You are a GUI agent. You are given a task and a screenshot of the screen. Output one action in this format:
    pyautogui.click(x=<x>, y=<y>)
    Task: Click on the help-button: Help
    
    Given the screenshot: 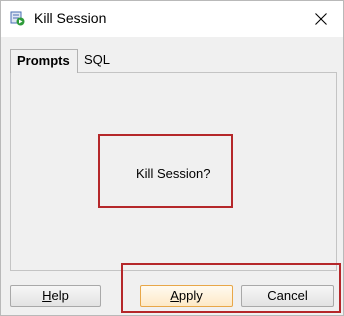 What is the action you would take?
    pyautogui.click(x=55, y=296)
    